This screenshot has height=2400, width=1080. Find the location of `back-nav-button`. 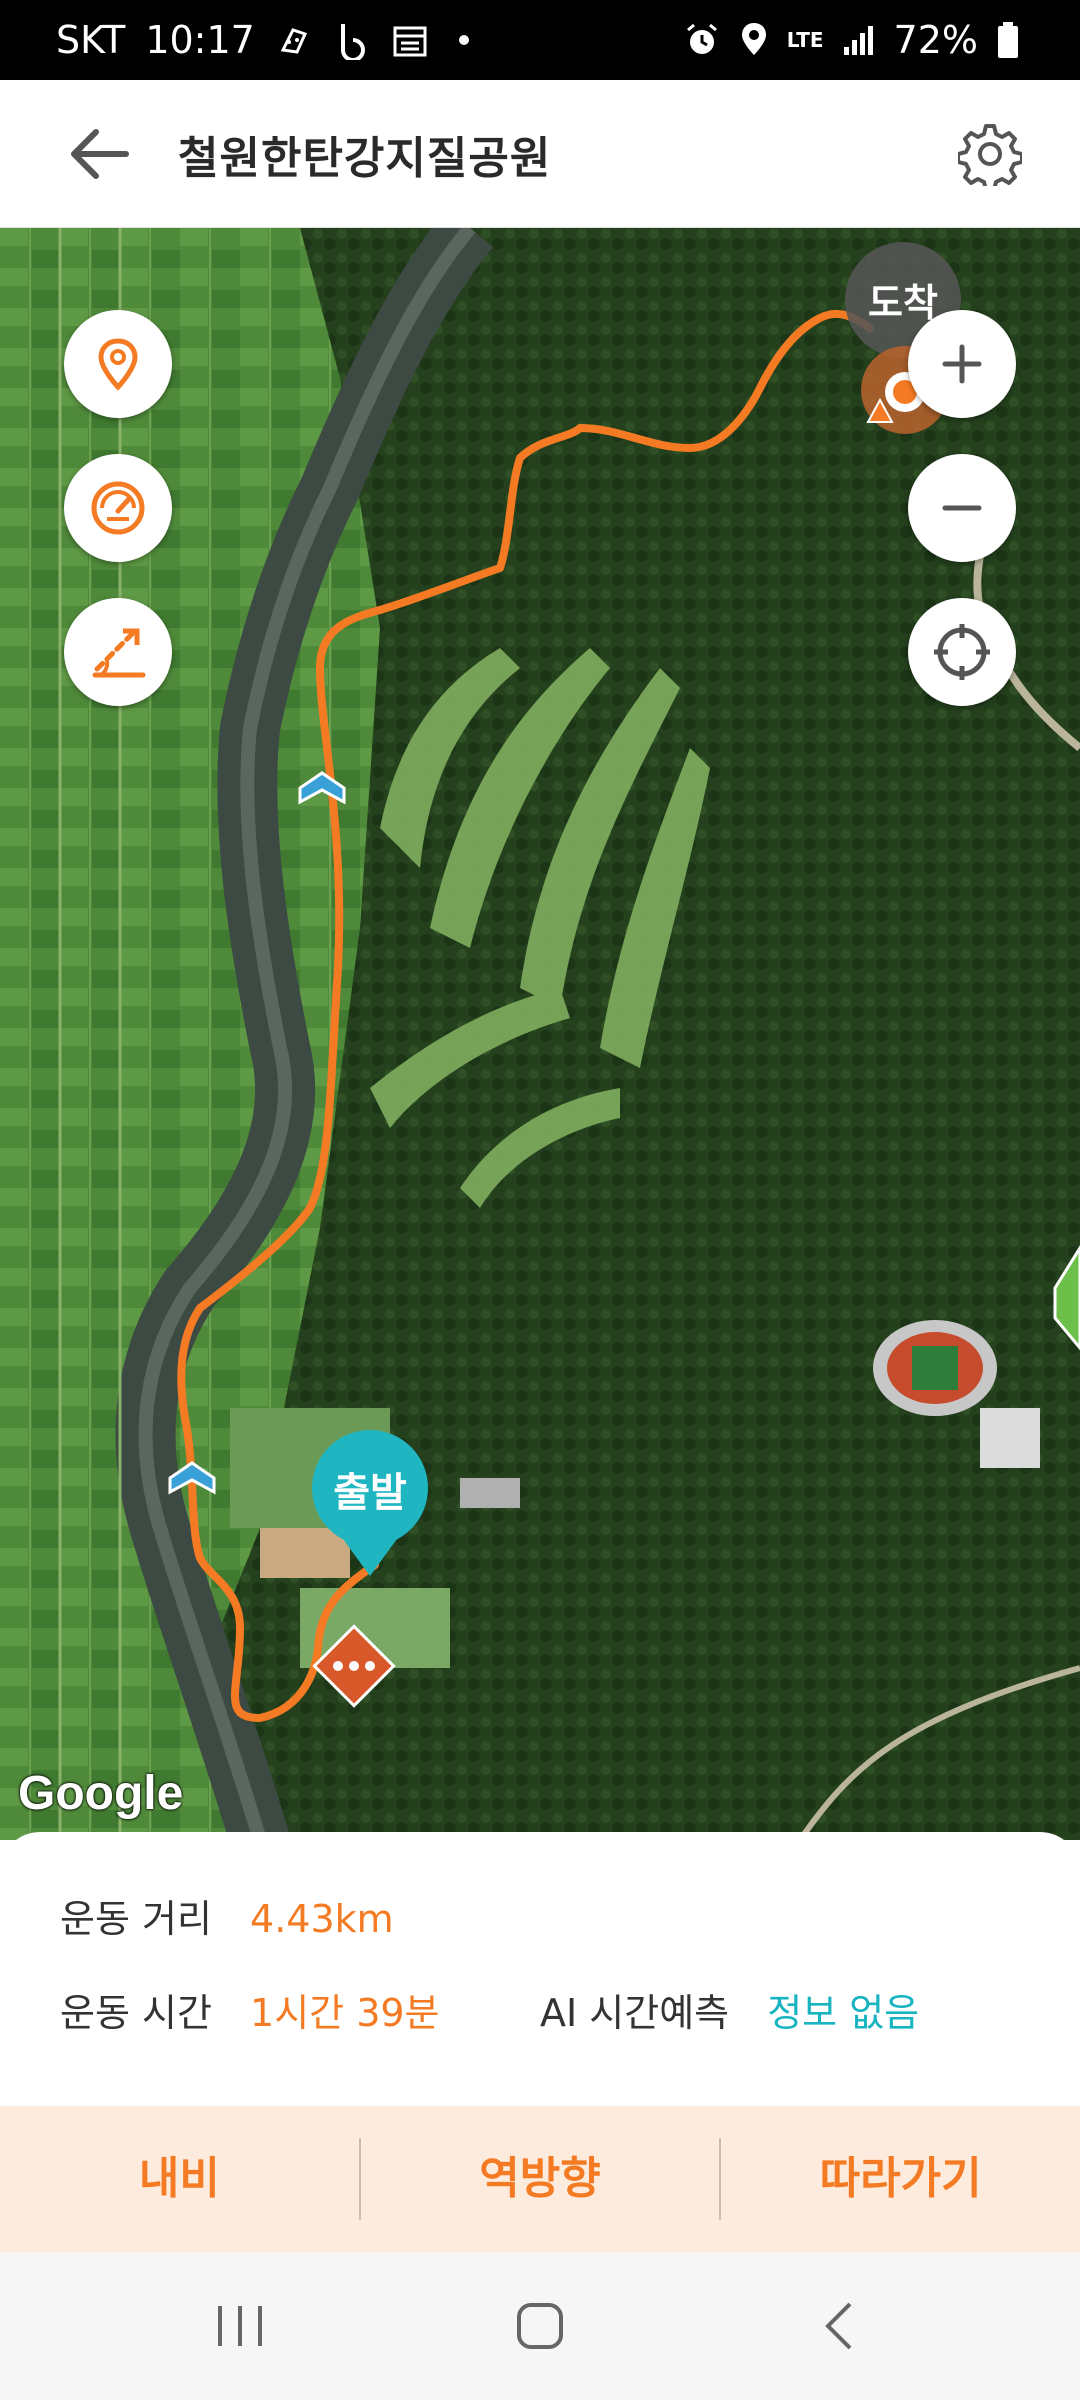

back-nav-button is located at coordinates (840, 2326).